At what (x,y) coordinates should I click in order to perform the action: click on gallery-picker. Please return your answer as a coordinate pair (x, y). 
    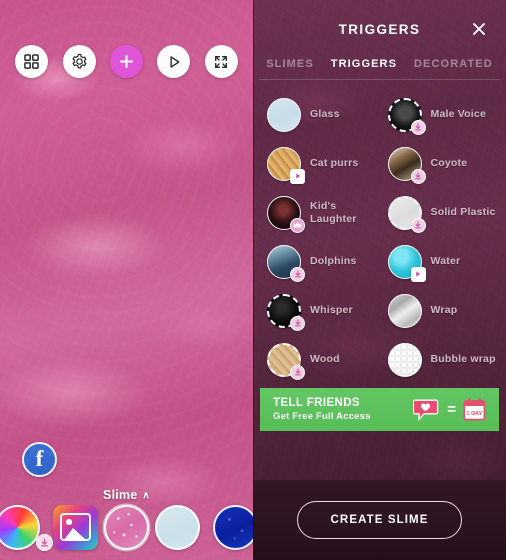
    Looking at the image, I should click on (76, 527).